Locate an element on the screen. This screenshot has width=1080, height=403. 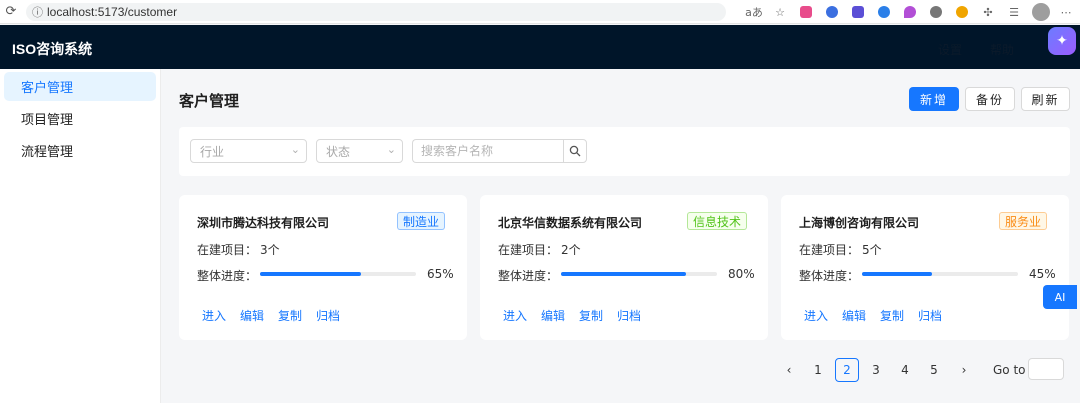
page-button-current: 2 is located at coordinates (847, 370).